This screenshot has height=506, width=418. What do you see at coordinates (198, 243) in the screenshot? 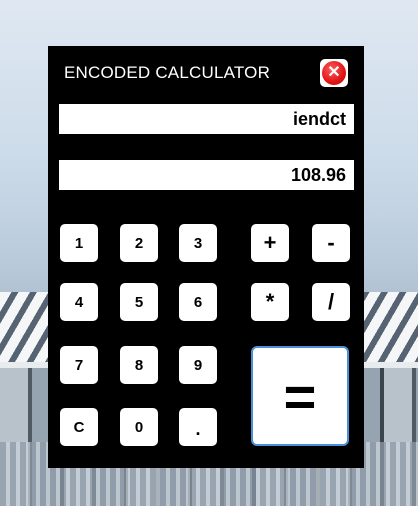
I see `digit-3-button: 3` at bounding box center [198, 243].